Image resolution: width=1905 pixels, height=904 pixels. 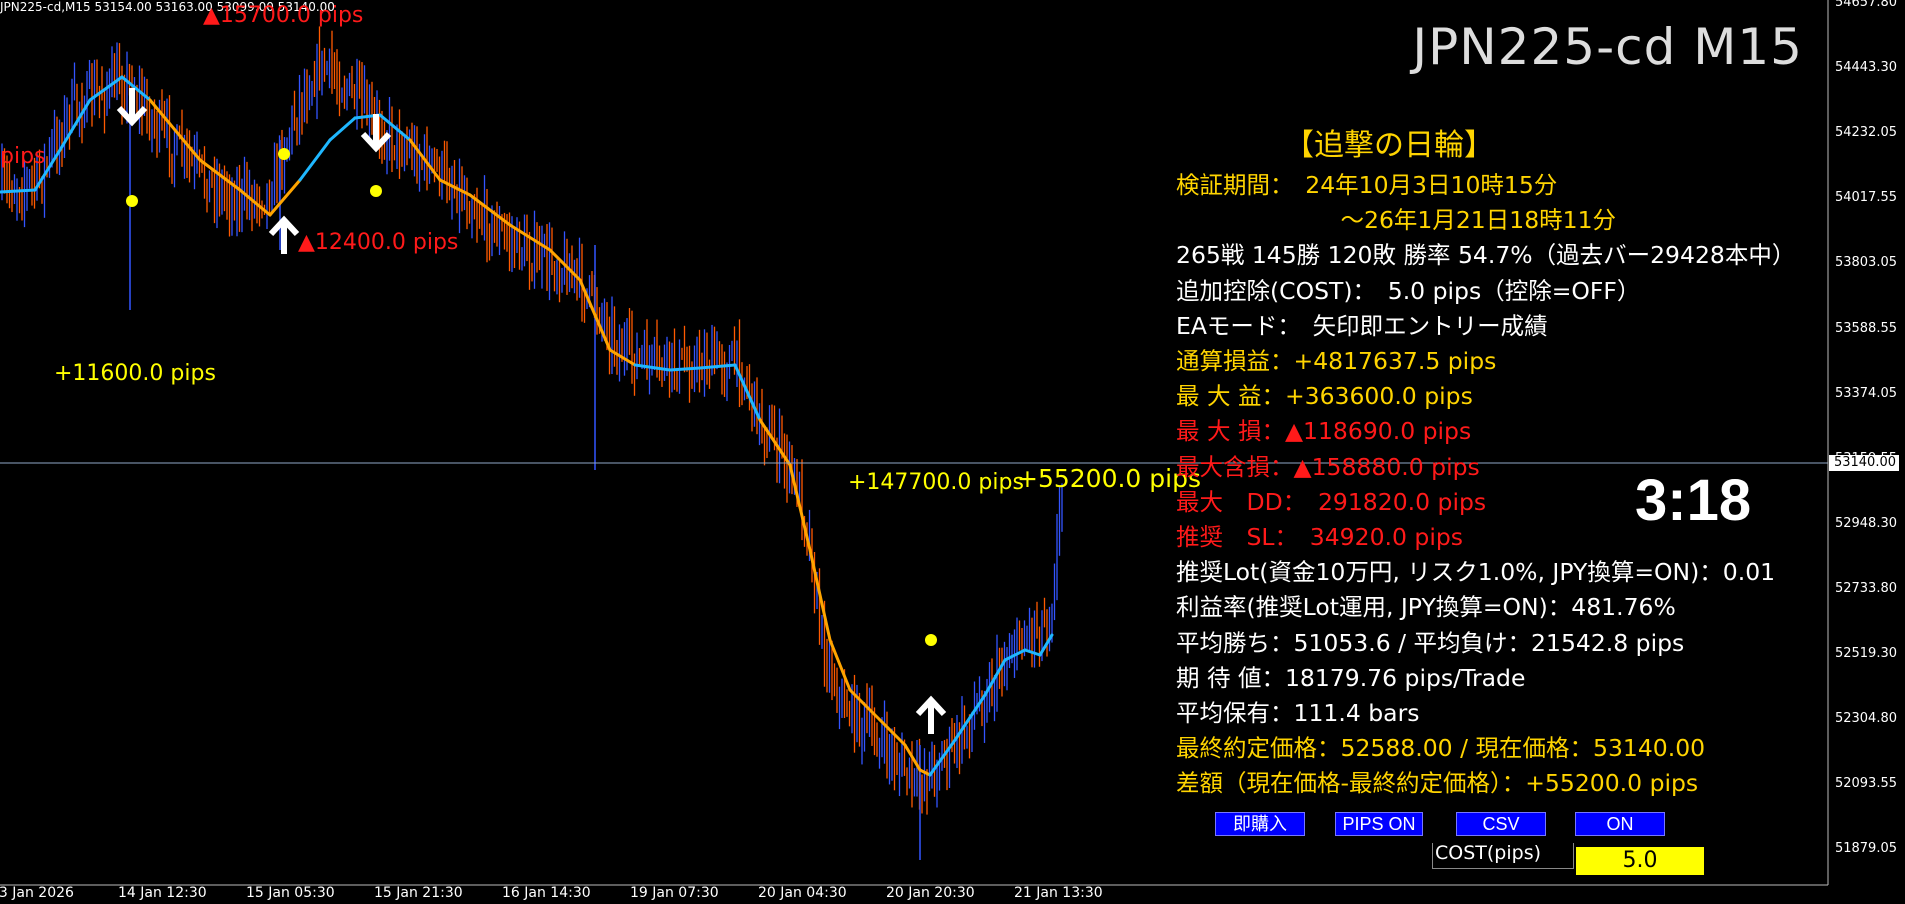 I want to click on current-price-tag: 53140.00, so click(x=1864, y=463).